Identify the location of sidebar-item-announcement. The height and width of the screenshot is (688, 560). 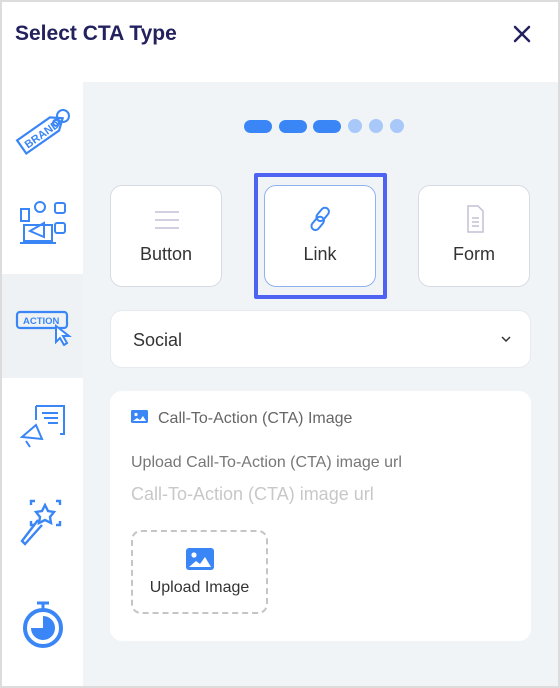
(42, 428).